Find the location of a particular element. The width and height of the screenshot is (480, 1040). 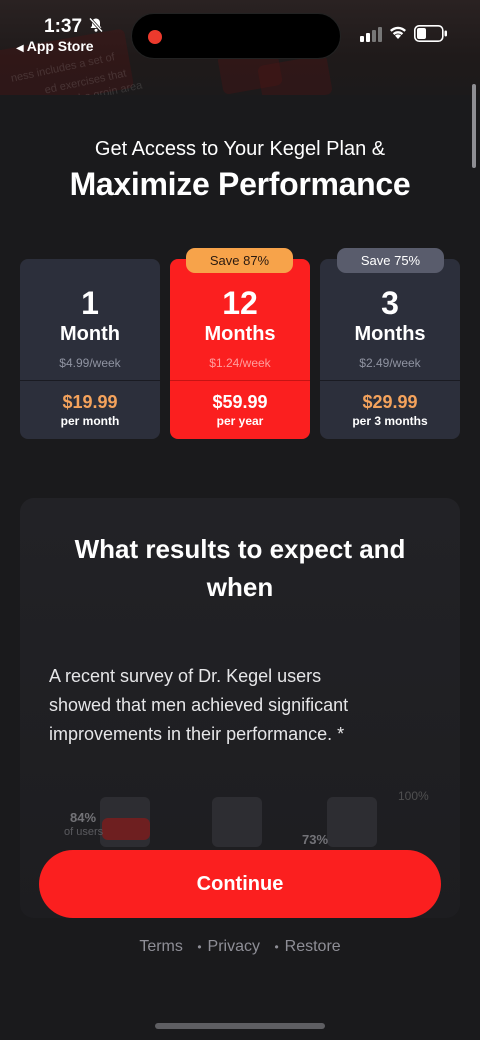

terms-link: Terms is located at coordinates (161, 947).